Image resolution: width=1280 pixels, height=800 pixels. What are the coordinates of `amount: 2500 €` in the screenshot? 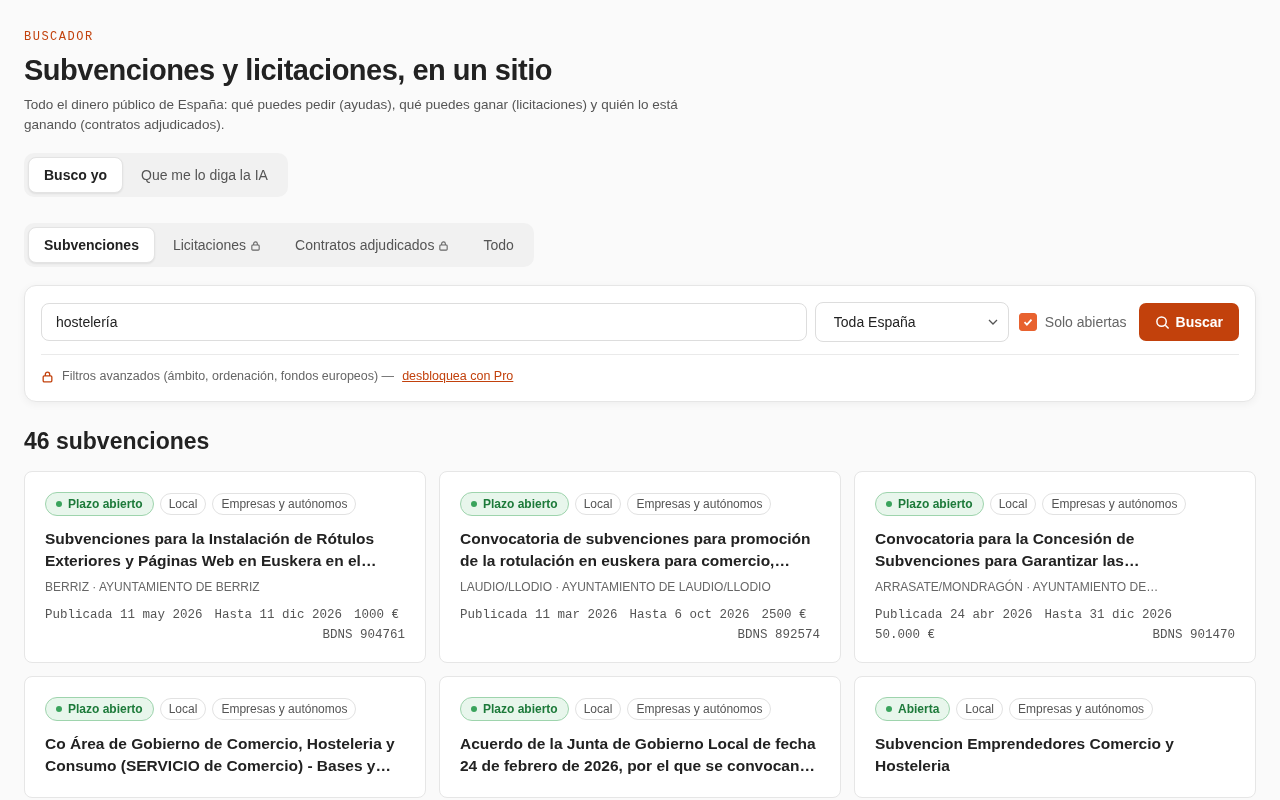 It's located at (784, 615).